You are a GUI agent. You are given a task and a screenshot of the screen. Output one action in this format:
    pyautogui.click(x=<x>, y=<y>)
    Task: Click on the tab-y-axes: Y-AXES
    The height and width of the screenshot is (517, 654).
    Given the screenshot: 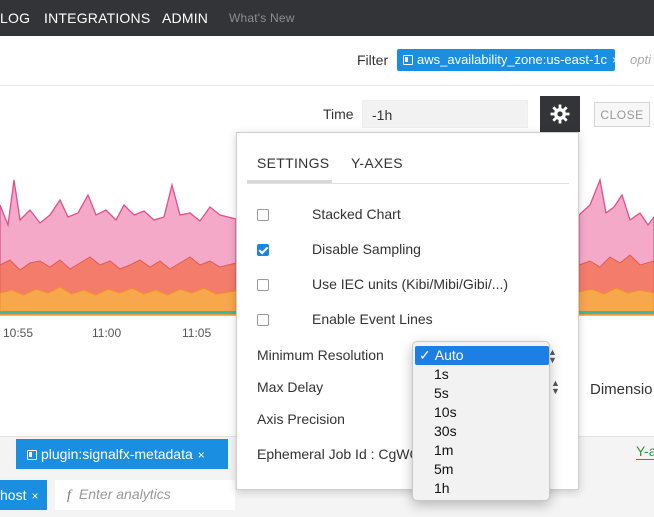 What is the action you would take?
    pyautogui.click(x=377, y=163)
    